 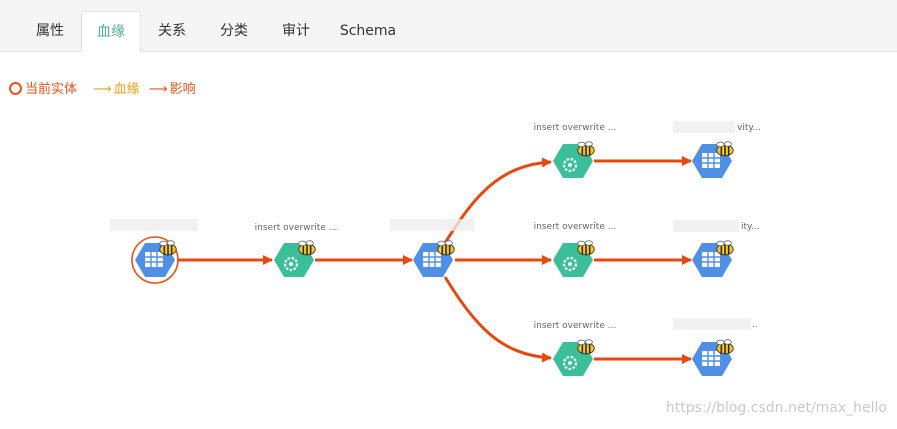 What do you see at coordinates (755, 325) in the screenshot?
I see `table-label: ..` at bounding box center [755, 325].